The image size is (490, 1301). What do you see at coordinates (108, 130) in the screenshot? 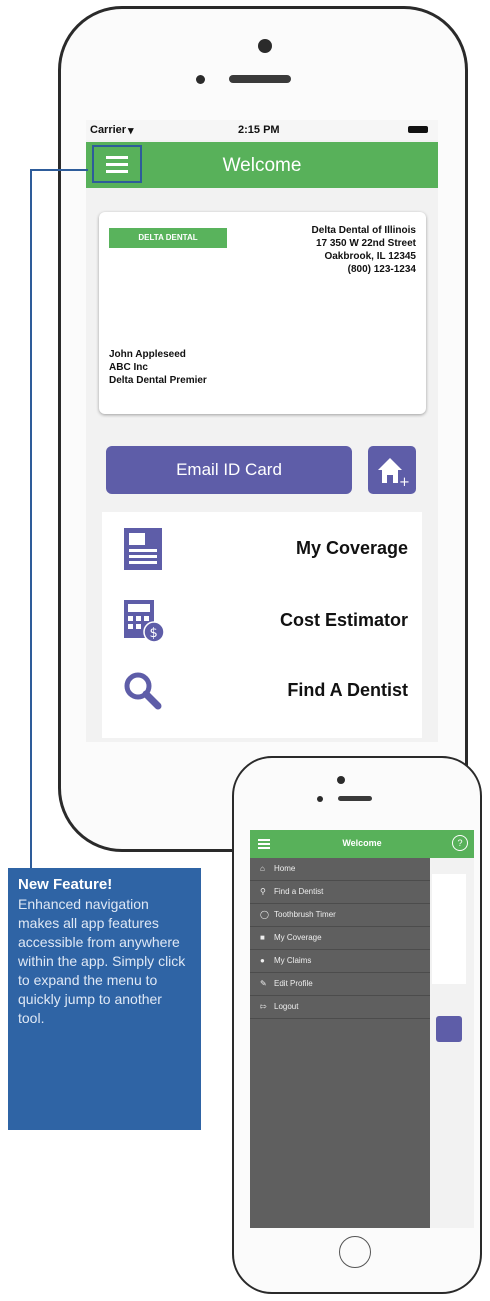
I see `carrier-label: Carrier` at bounding box center [108, 130].